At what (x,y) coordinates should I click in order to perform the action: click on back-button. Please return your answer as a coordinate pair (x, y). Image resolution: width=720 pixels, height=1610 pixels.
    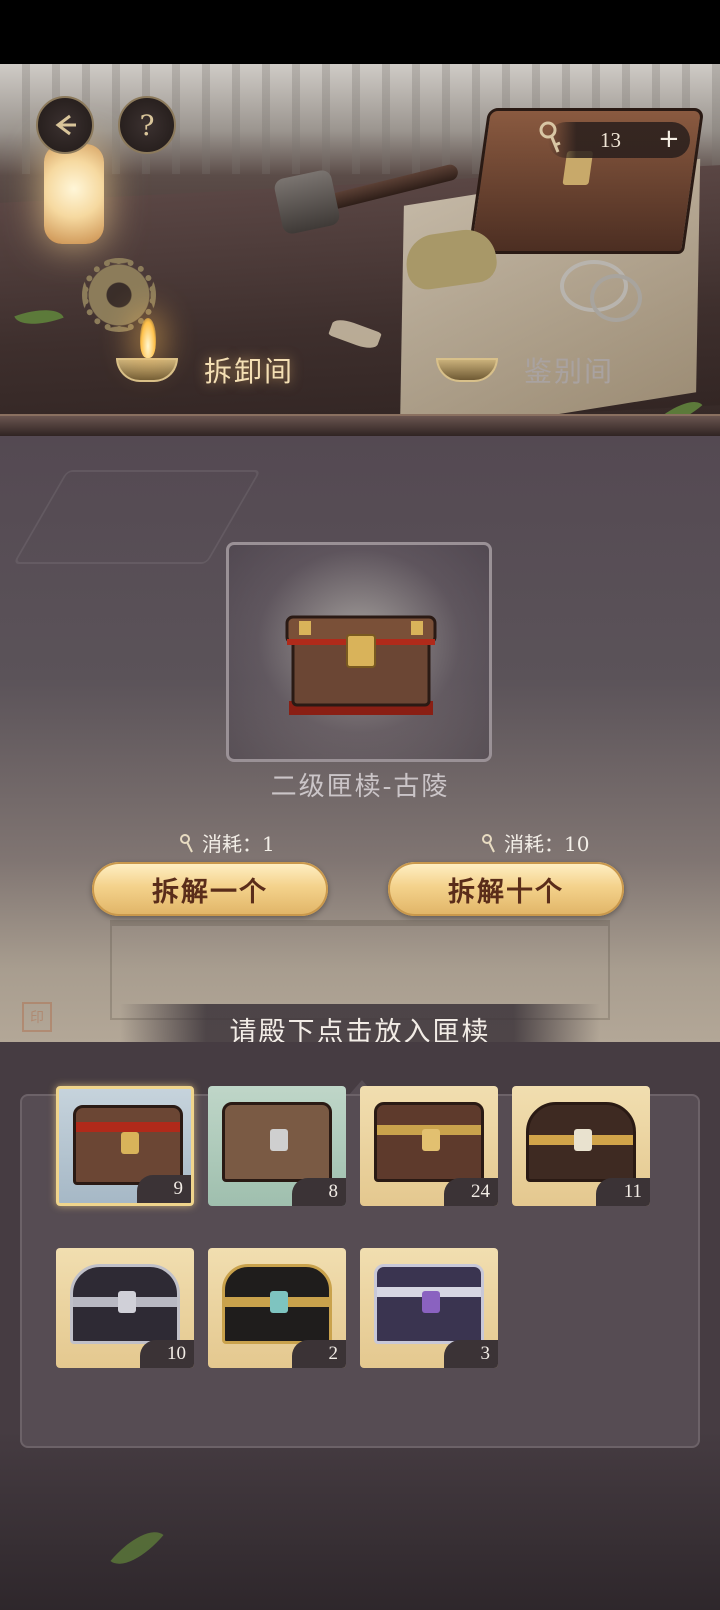
    Looking at the image, I should click on (65, 125).